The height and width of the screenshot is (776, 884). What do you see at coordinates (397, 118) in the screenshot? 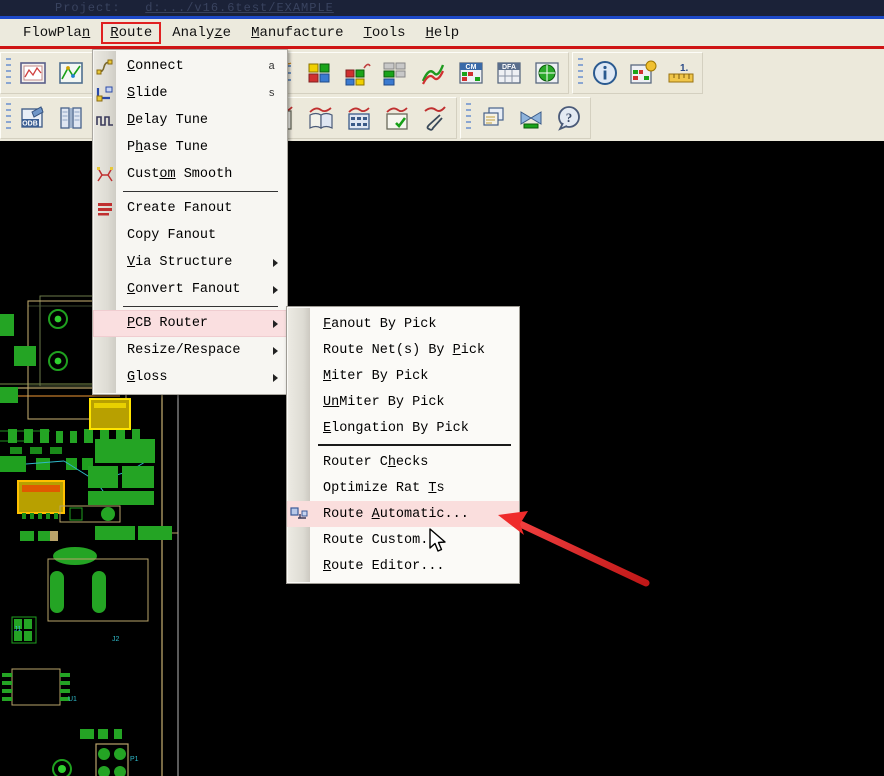
I see `sim-check-icon` at bounding box center [397, 118].